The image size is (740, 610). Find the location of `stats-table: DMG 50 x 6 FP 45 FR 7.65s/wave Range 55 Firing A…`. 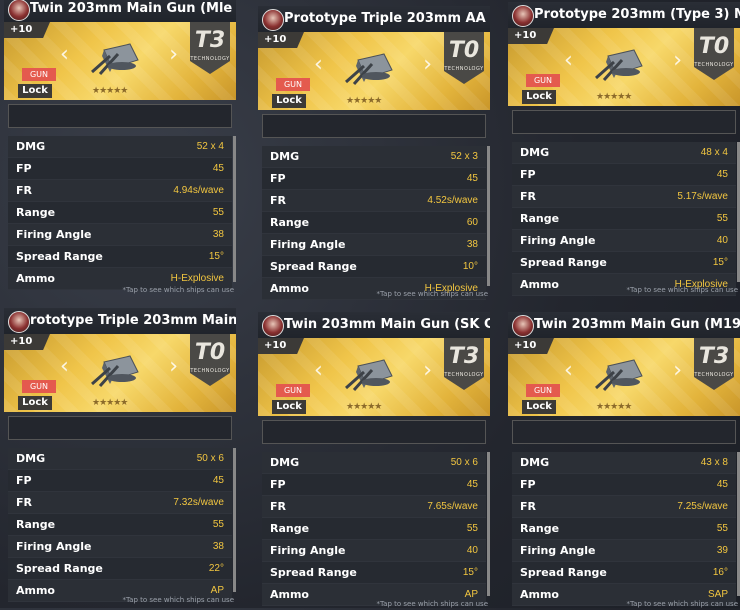

stats-table: DMG 50 x 6 FP 45 FR 7.65s/wave Range 55 Firing A… is located at coordinates (374, 529).